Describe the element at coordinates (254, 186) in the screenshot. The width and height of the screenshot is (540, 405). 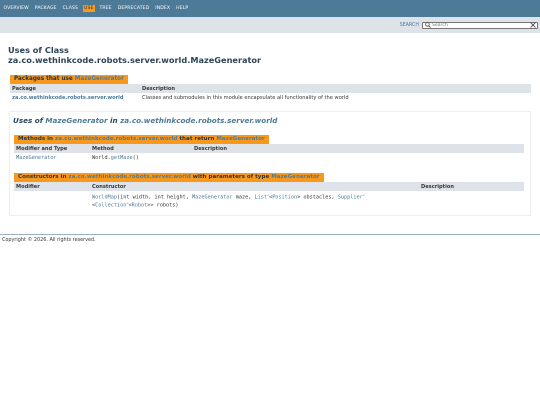
I see `col-constructor: Constructor` at that location.